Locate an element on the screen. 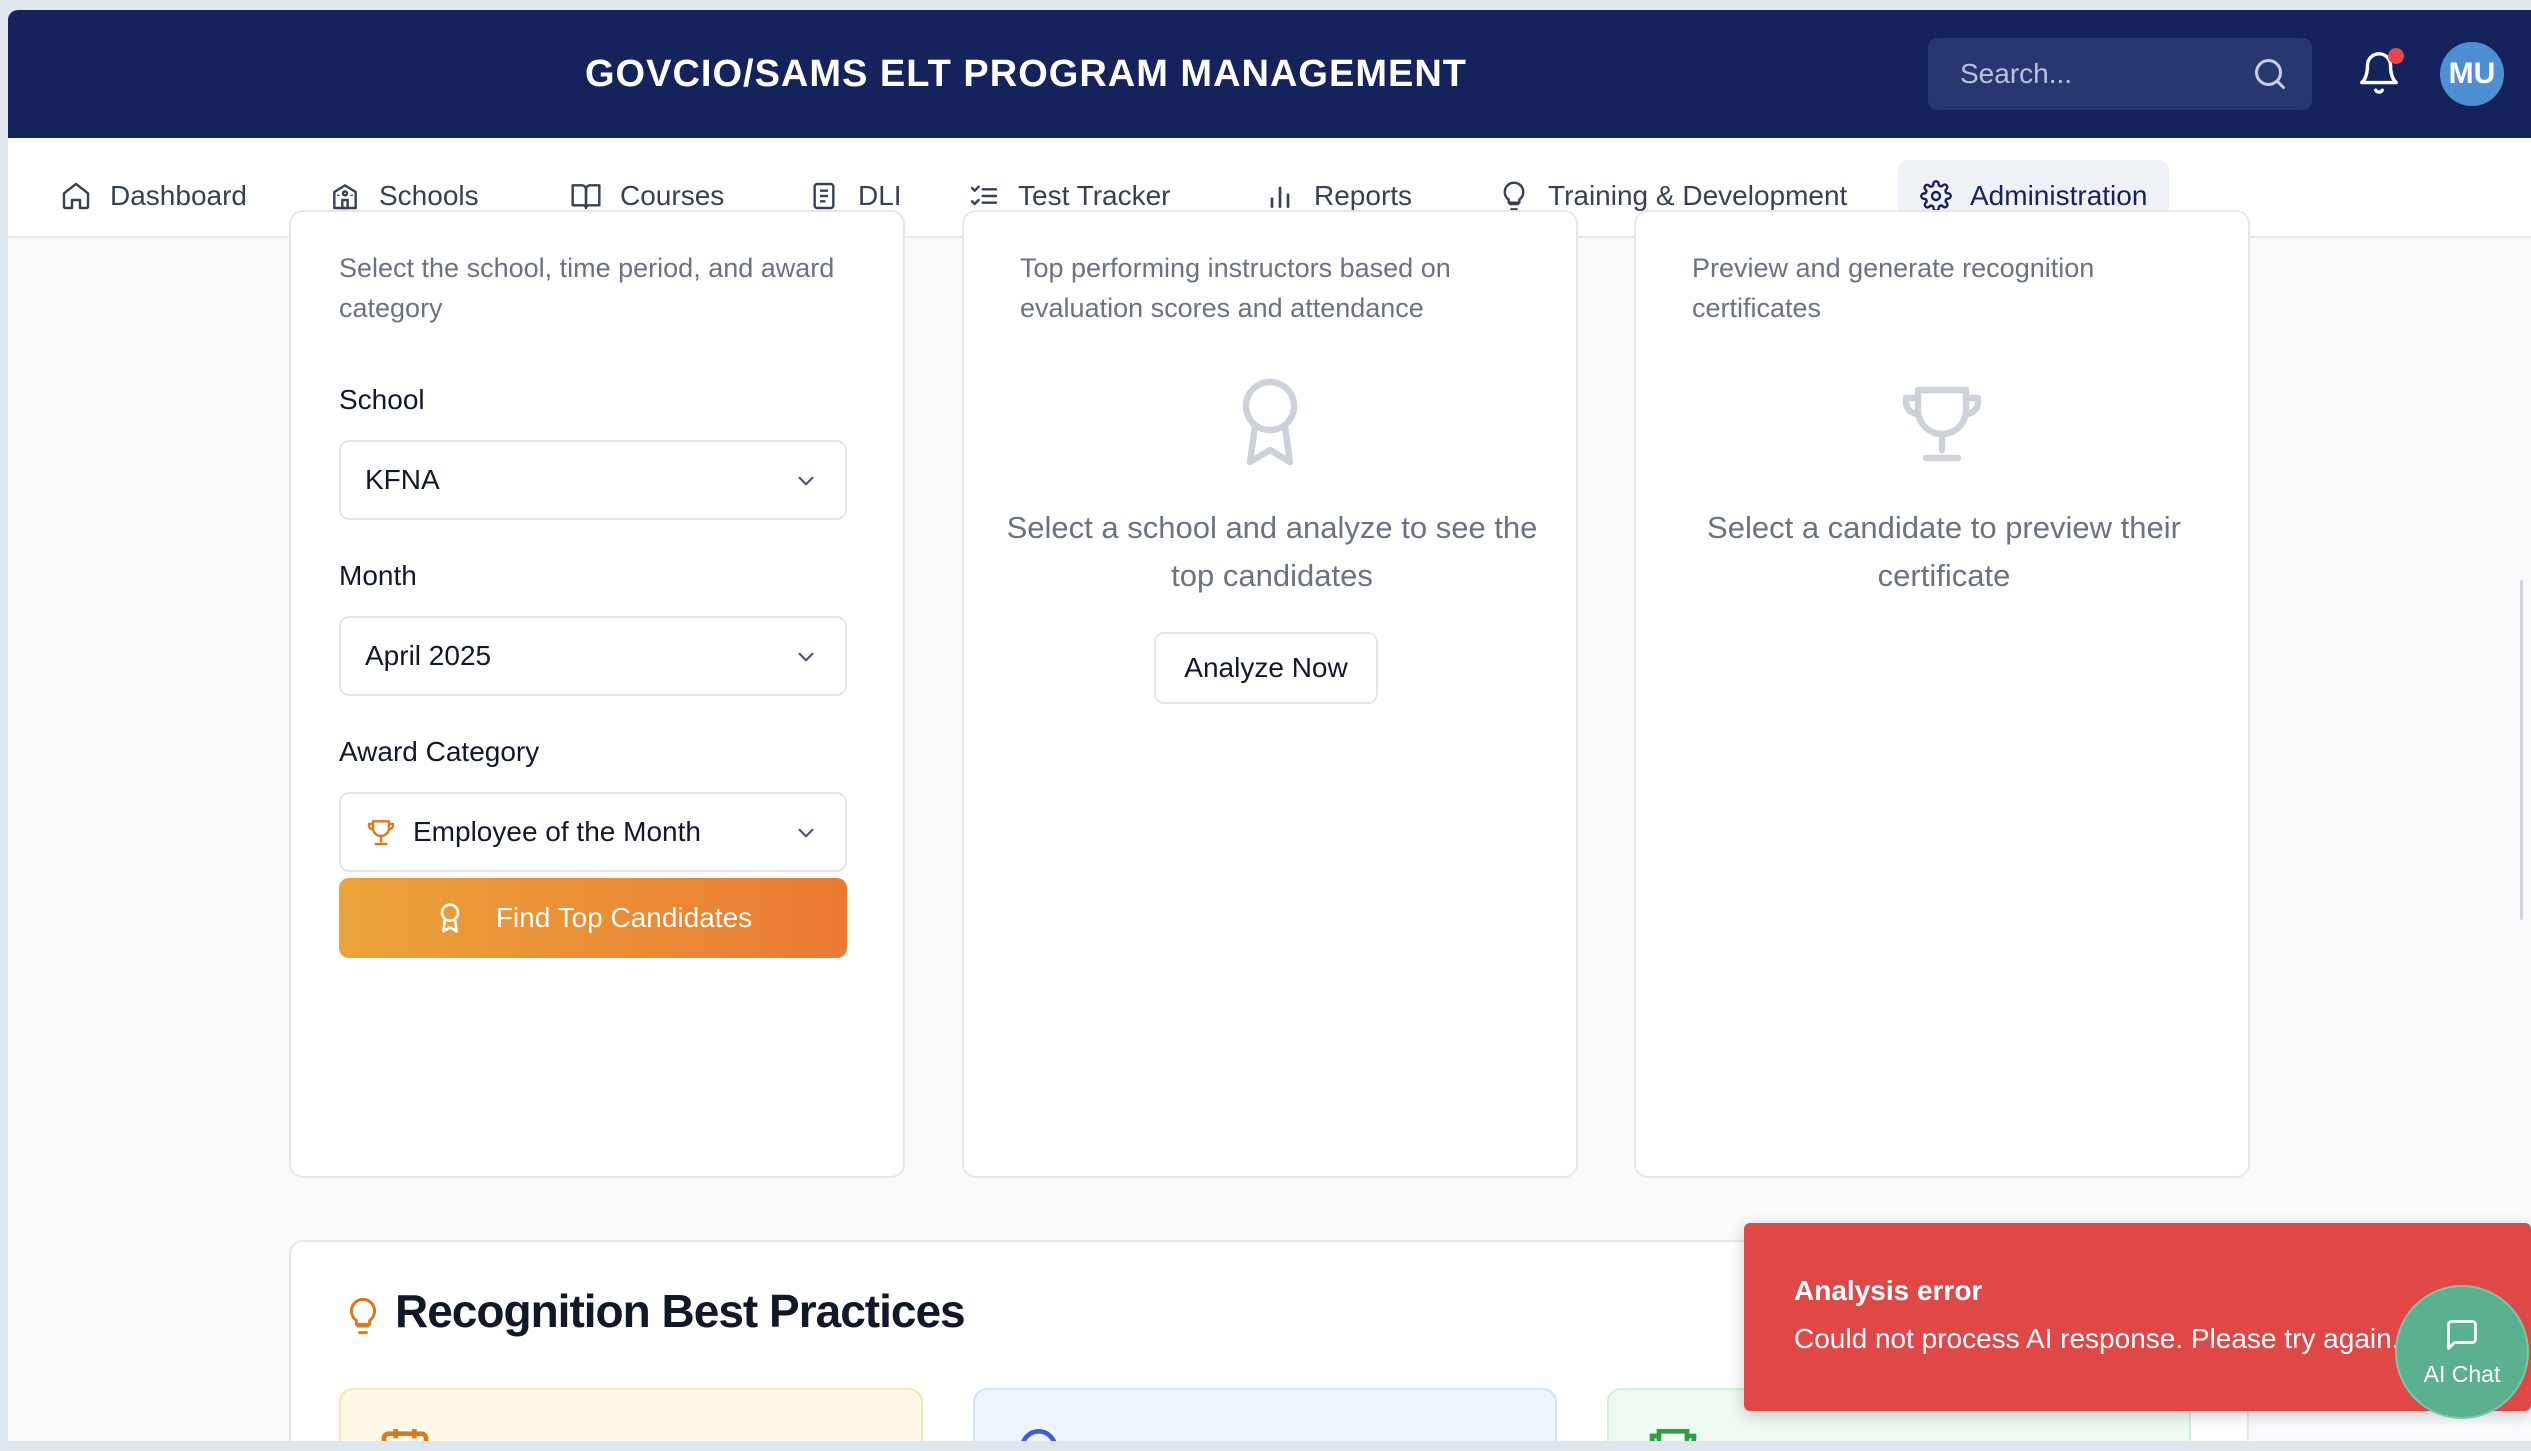  award-category-label: Award Category is located at coordinates (439, 751).